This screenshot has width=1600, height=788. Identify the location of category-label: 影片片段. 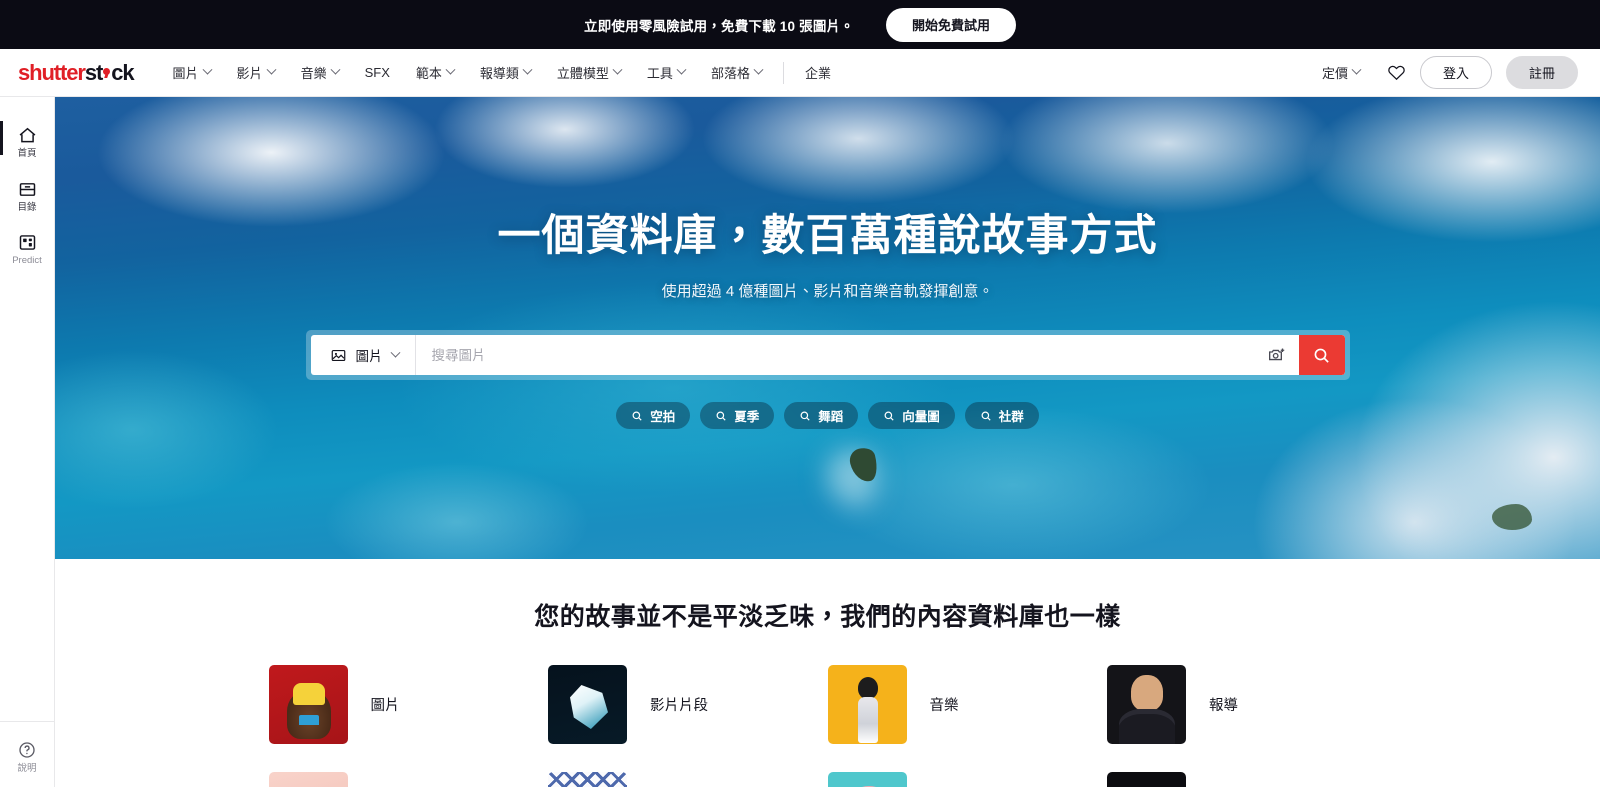
(679, 706).